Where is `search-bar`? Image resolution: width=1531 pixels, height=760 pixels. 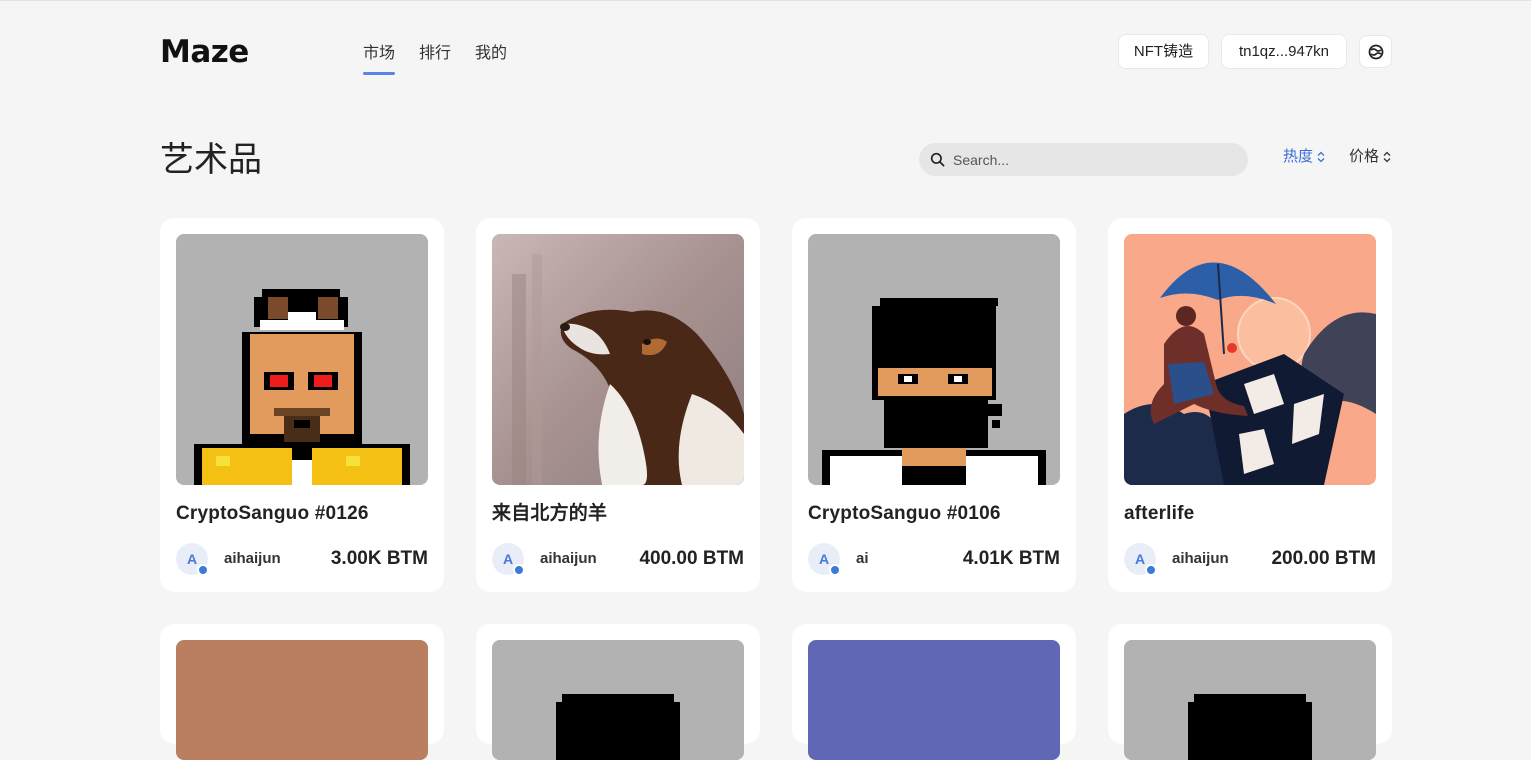
search-bar is located at coordinates (1083, 159).